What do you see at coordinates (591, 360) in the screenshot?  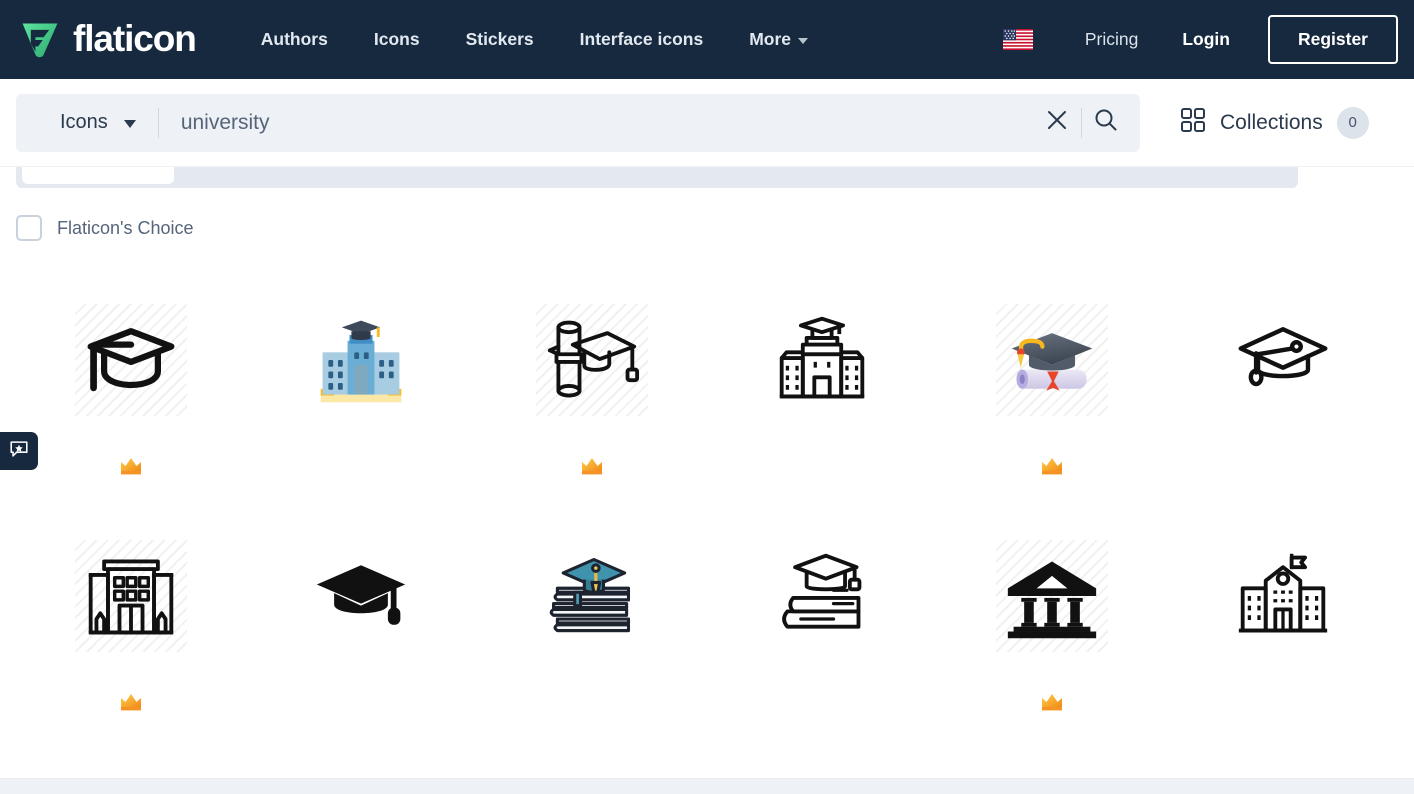 I see `diploma-scroll-graduation-cap-icon` at bounding box center [591, 360].